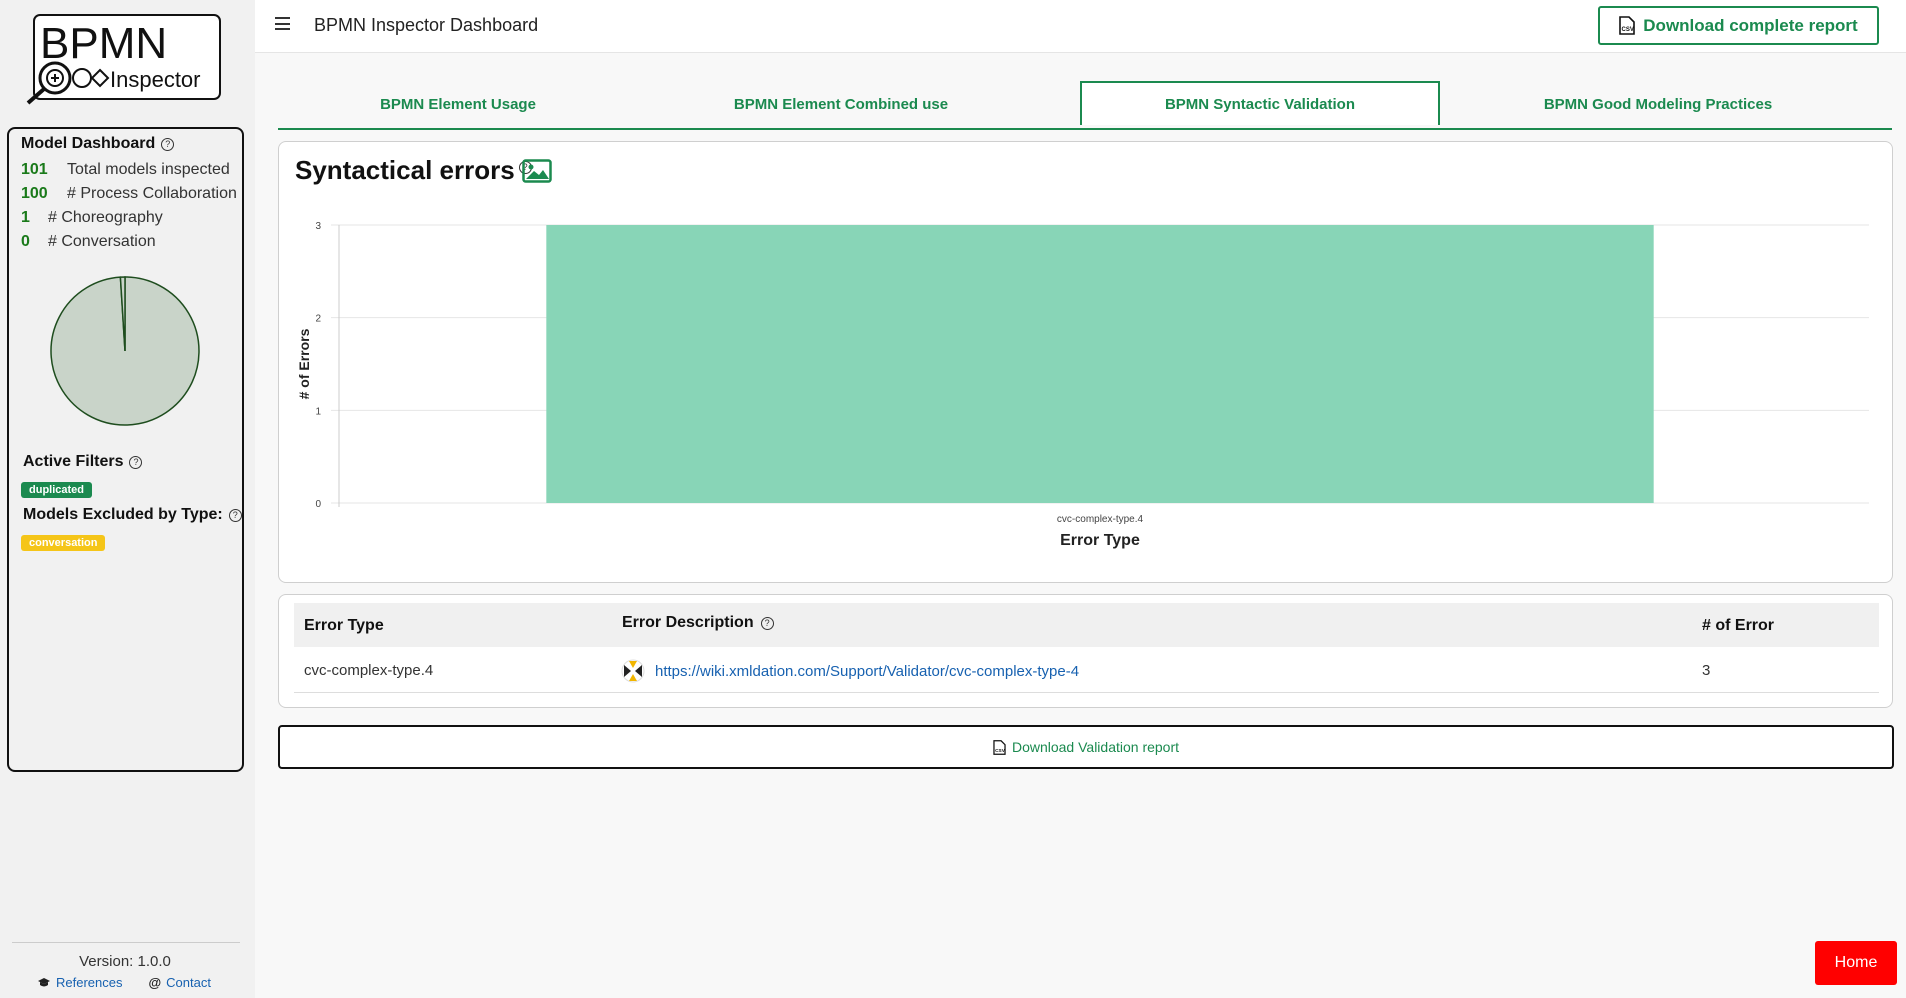 This screenshot has height=998, width=1906. Describe the element at coordinates (88, 241) in the screenshot. I see `stat-conversation: 0 # Conversation` at that location.